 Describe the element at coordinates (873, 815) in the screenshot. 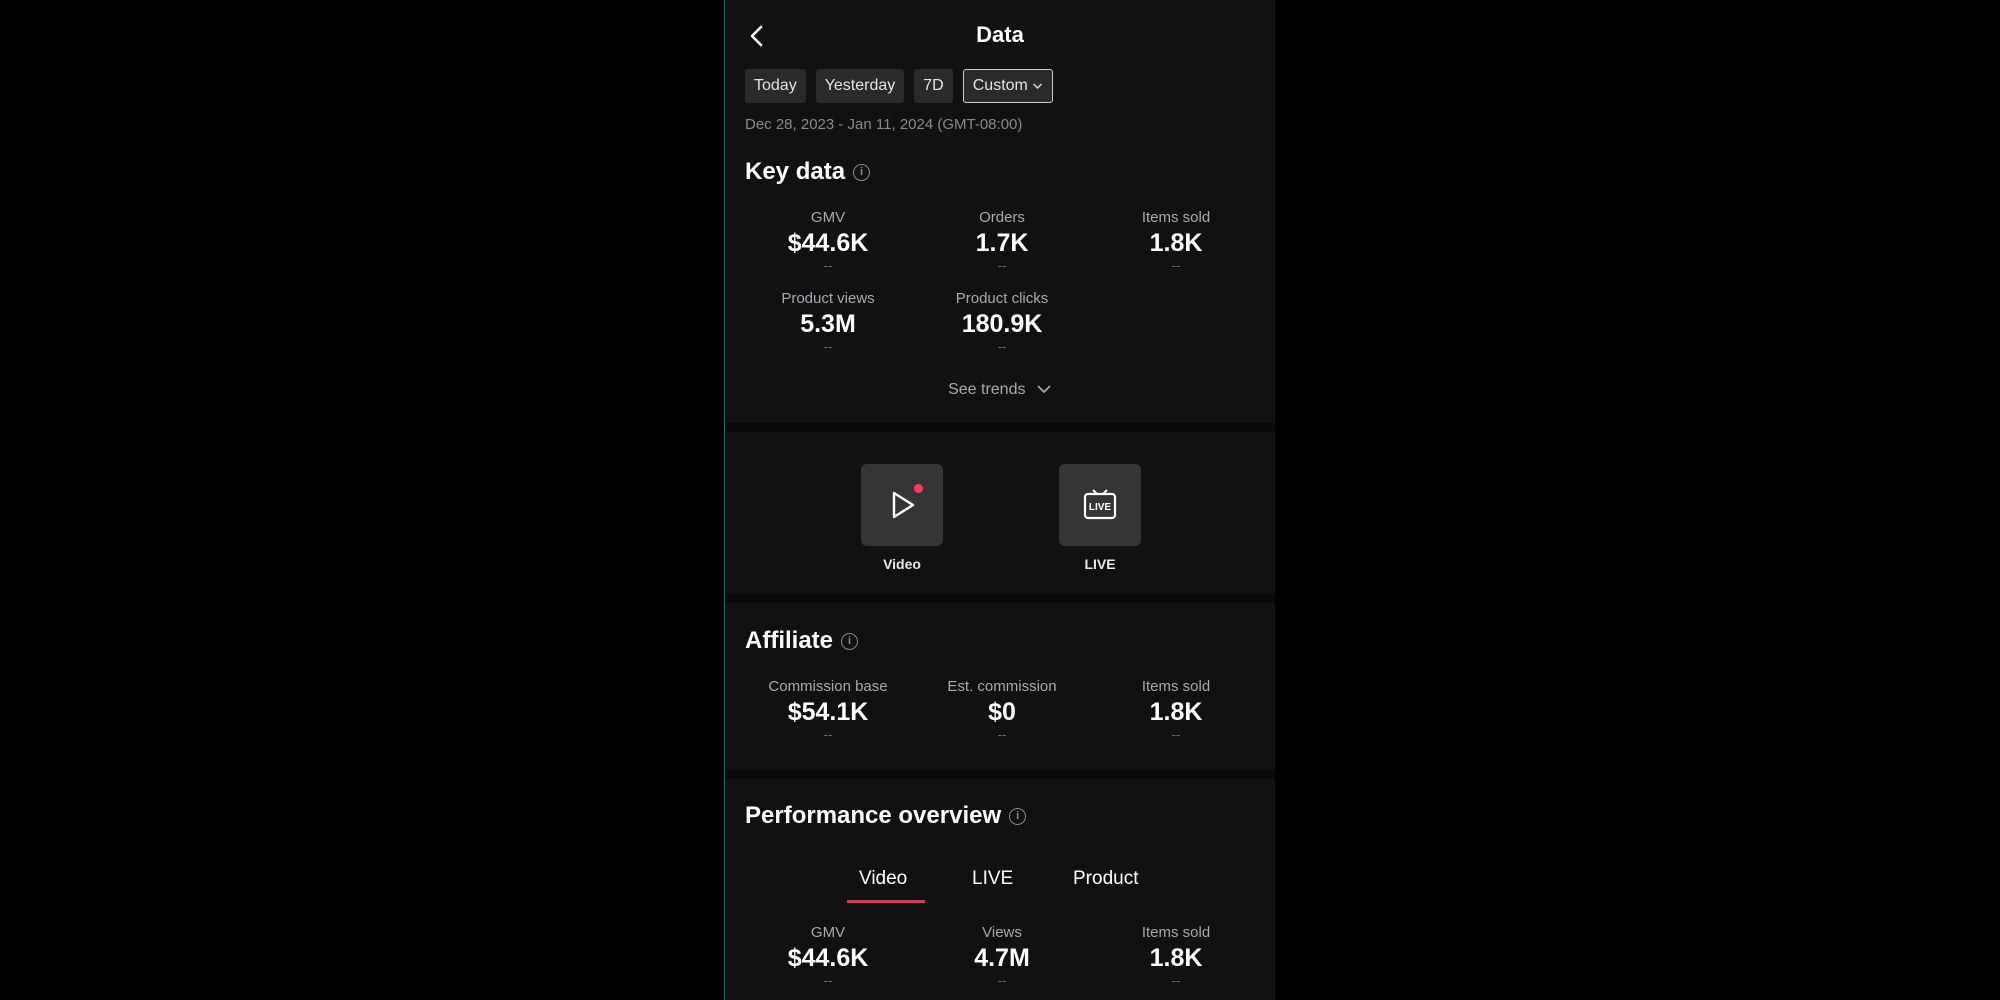

I see `performance-title: Performance overview` at that location.